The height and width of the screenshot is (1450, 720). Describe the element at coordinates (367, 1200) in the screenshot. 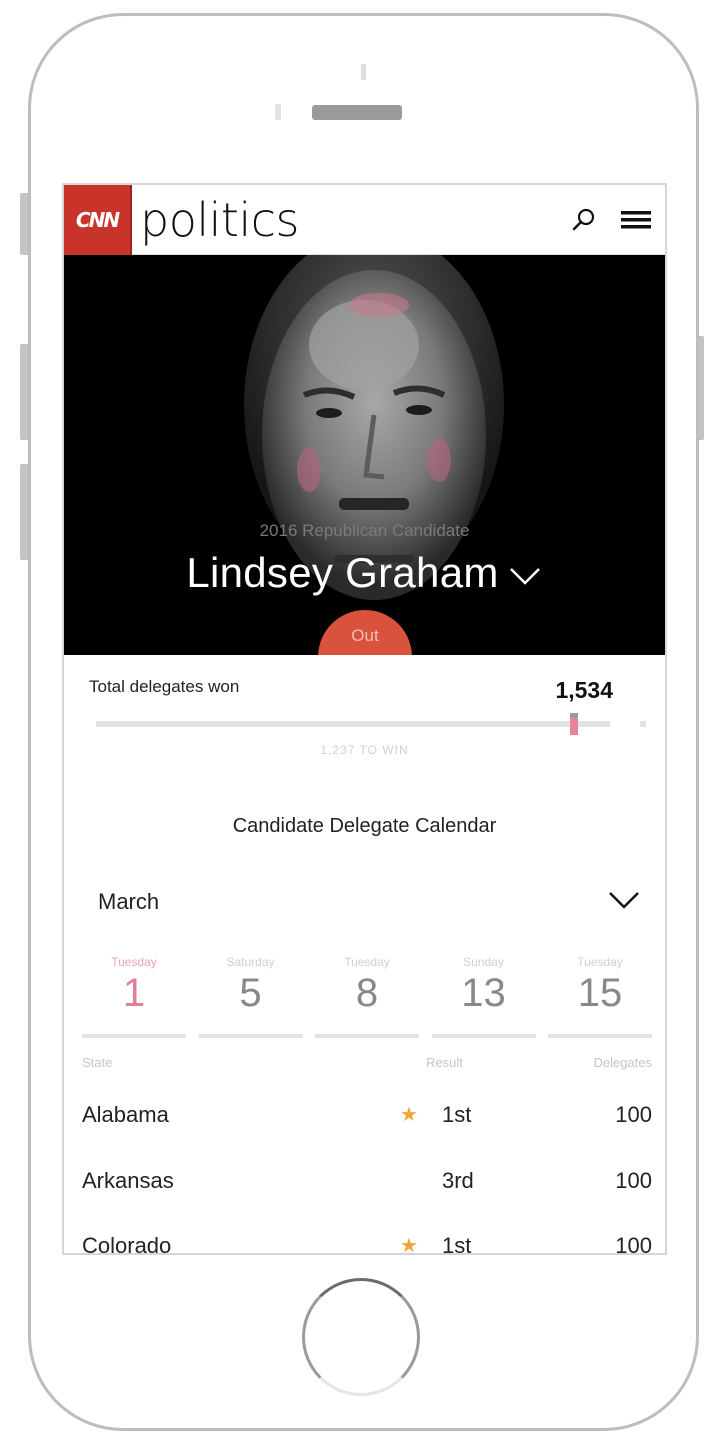

I see `table-row: Arkansas 3rd 100` at that location.